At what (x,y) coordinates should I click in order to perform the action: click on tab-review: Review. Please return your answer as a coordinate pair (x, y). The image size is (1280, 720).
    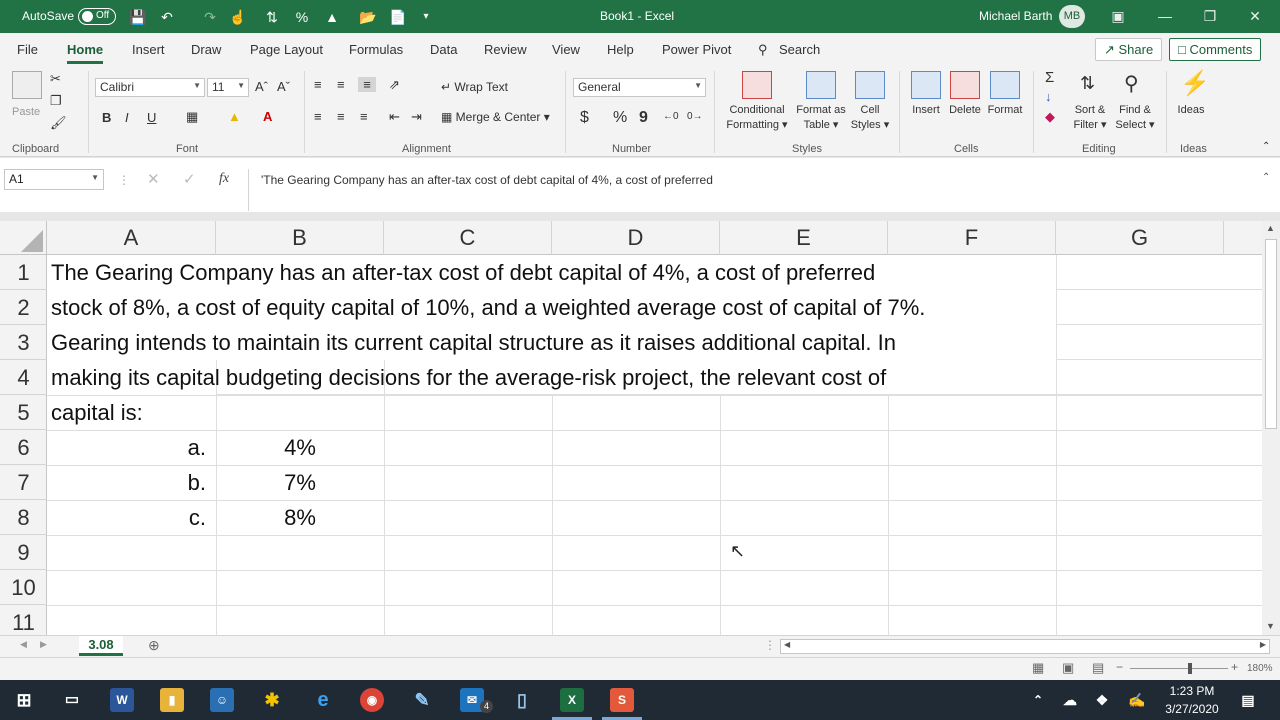
    Looking at the image, I should click on (505, 49).